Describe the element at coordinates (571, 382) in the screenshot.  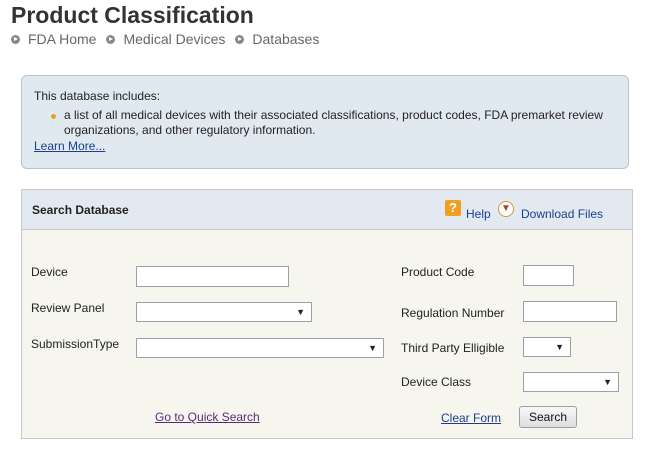
I see `device-class-select: ▼` at that location.